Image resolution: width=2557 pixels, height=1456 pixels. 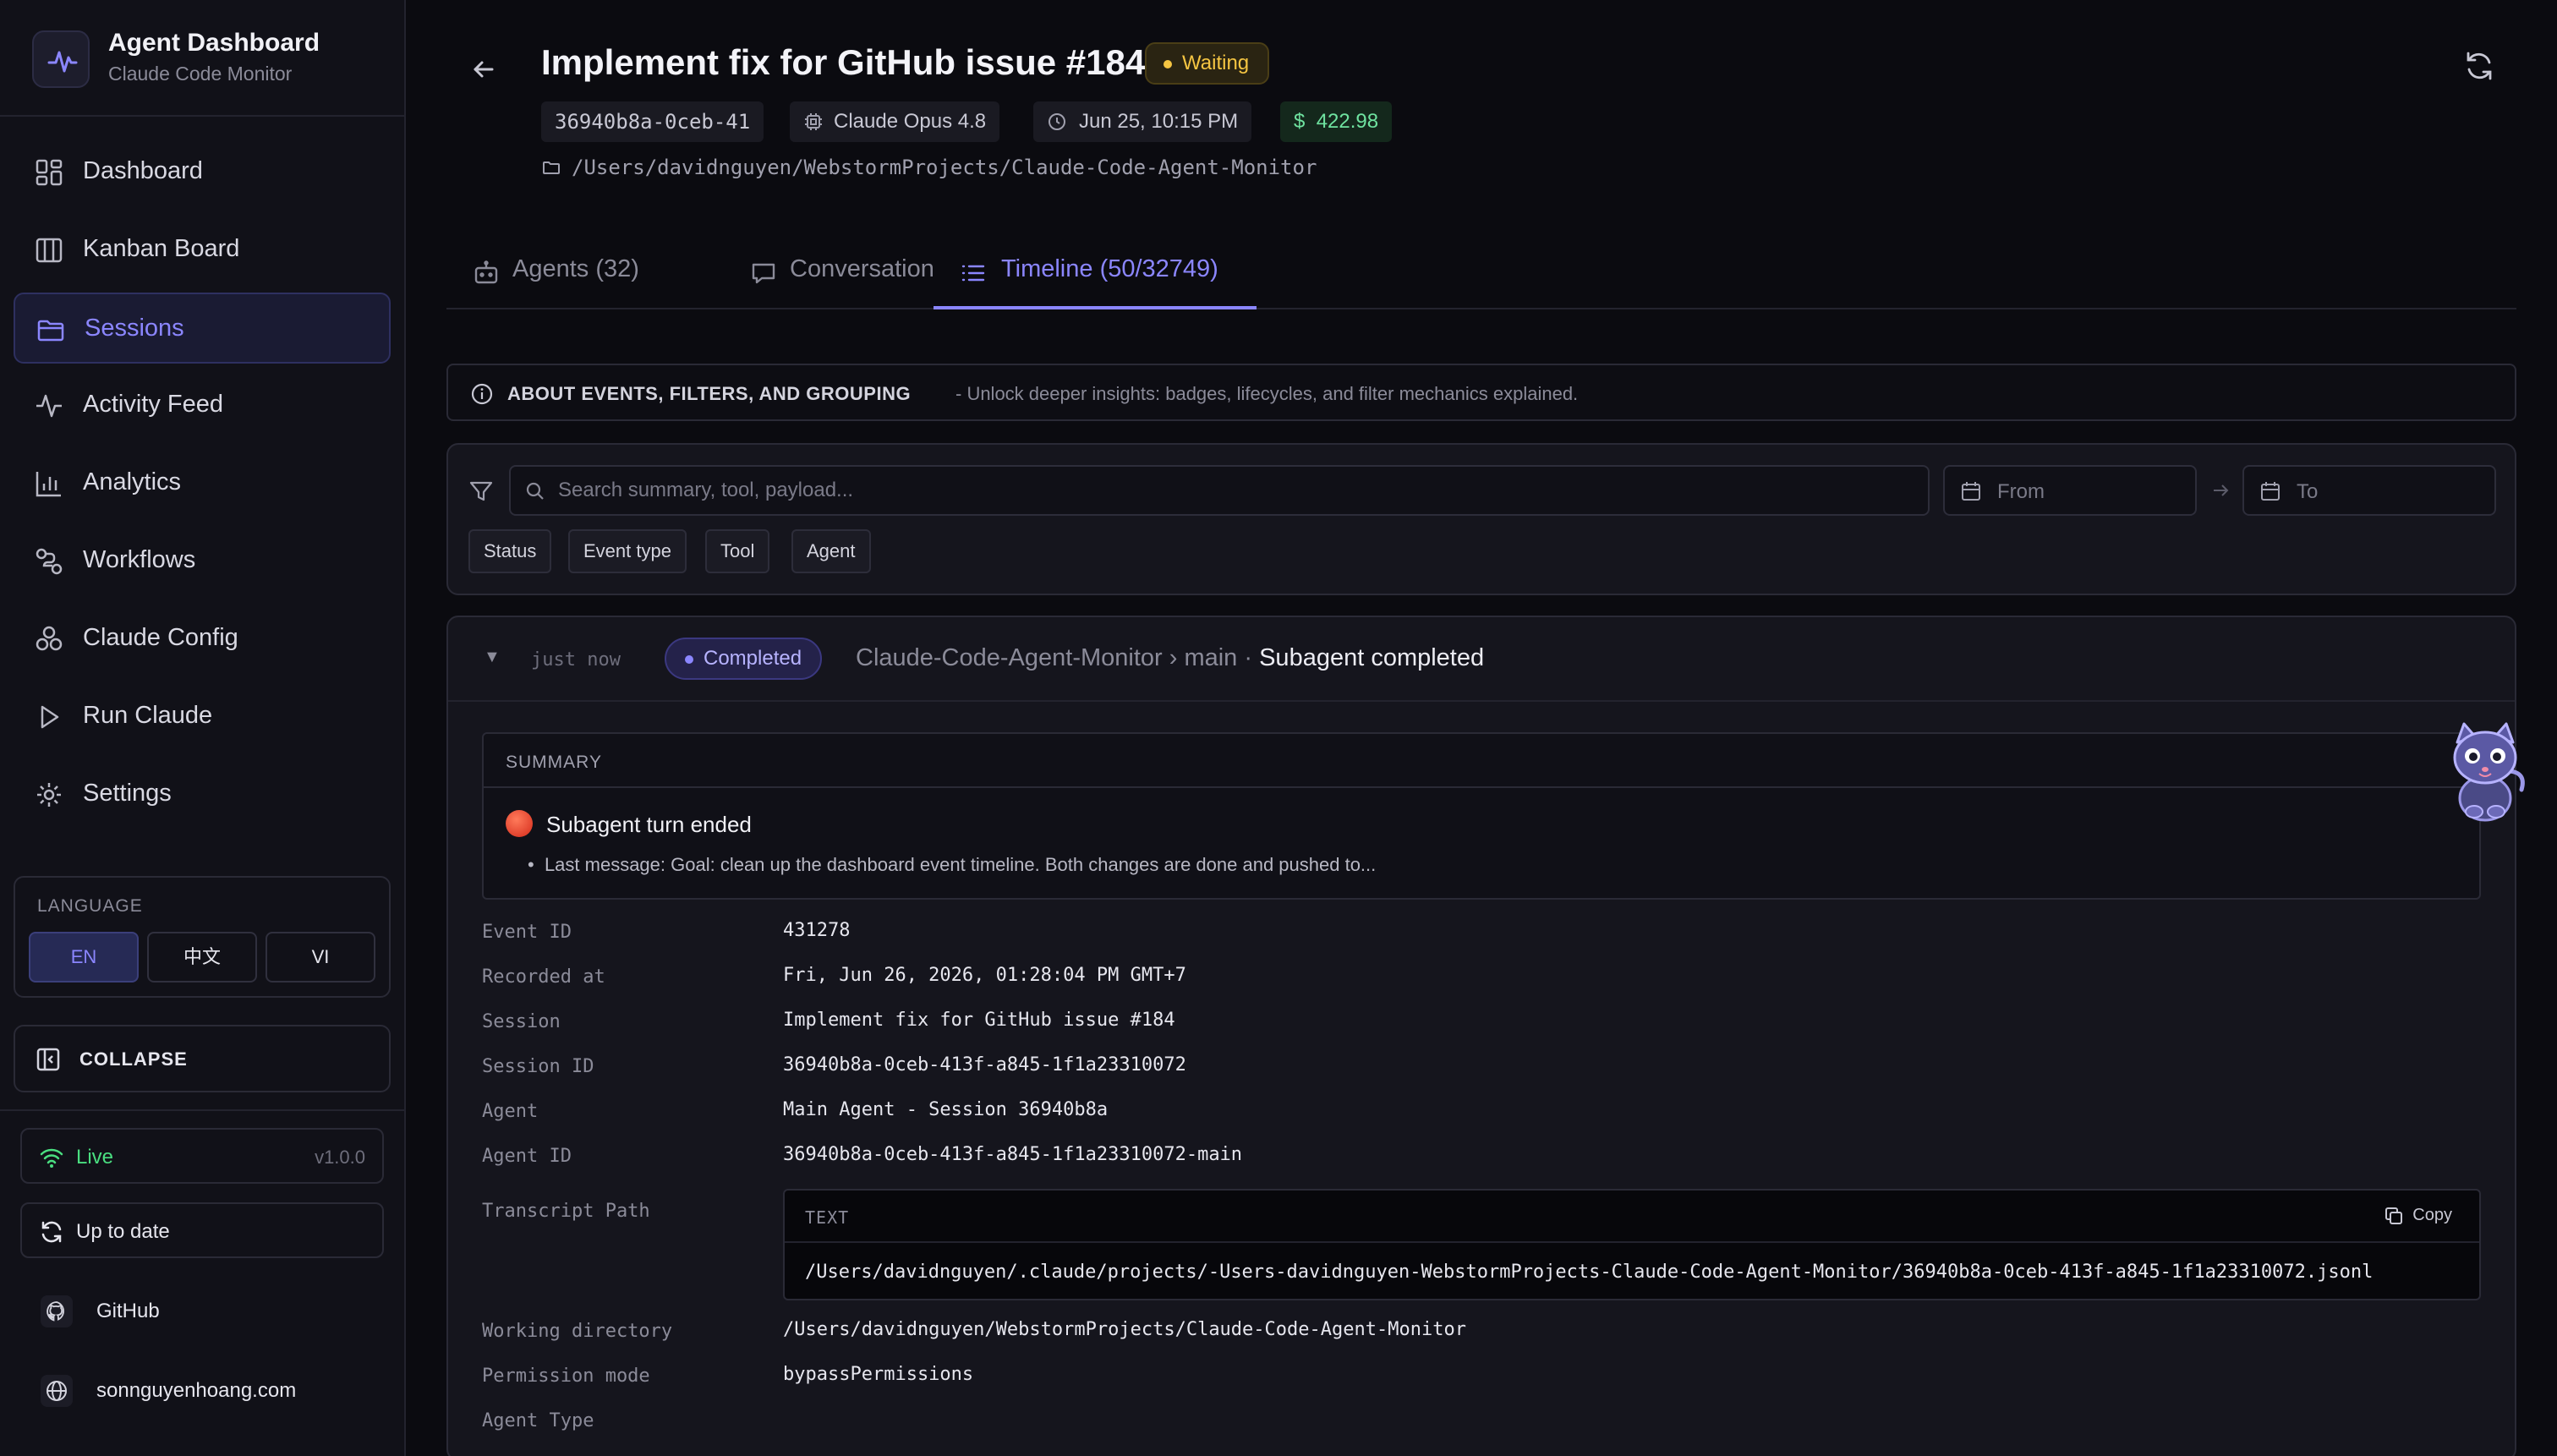 I want to click on language-zh-button: 中文, so click(x=202, y=957).